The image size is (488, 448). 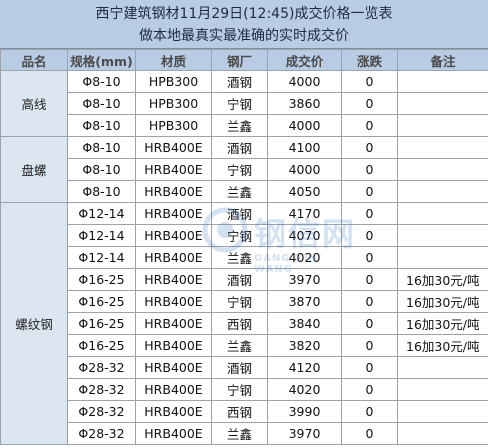 I want to click on header-cell-grade: 材质, so click(x=173, y=60).